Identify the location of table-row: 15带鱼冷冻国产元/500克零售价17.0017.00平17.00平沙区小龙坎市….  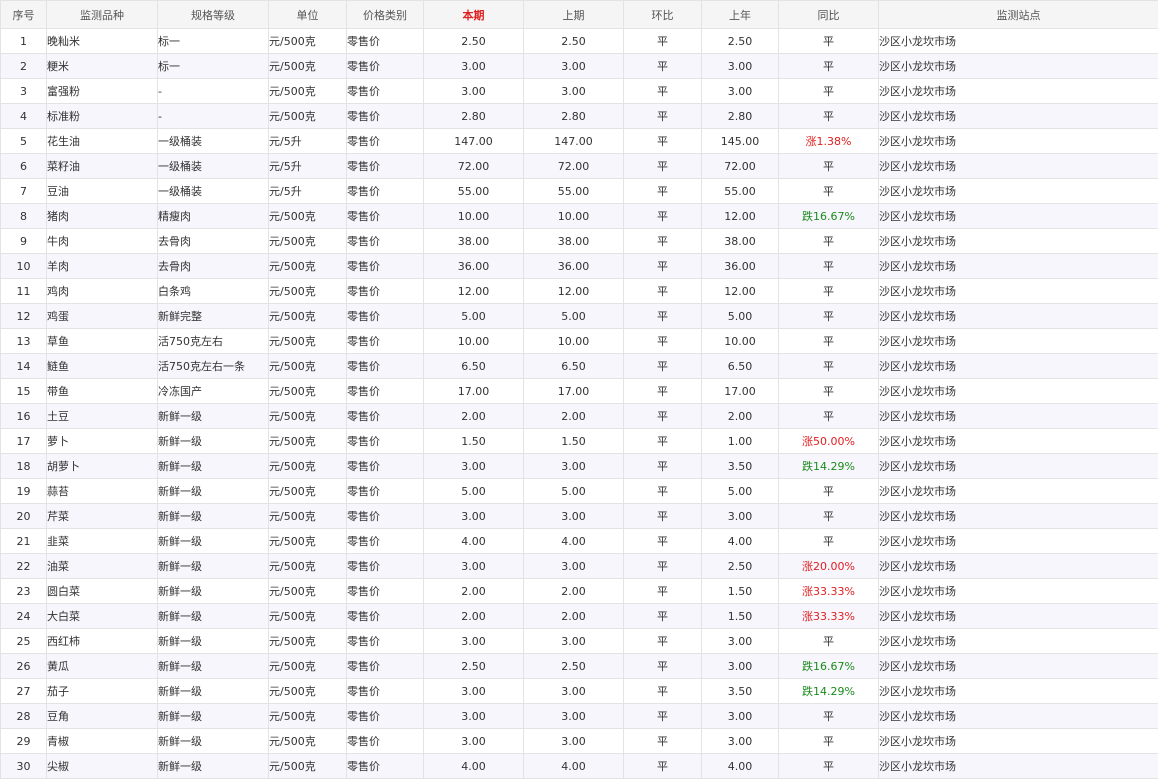
(579, 391).